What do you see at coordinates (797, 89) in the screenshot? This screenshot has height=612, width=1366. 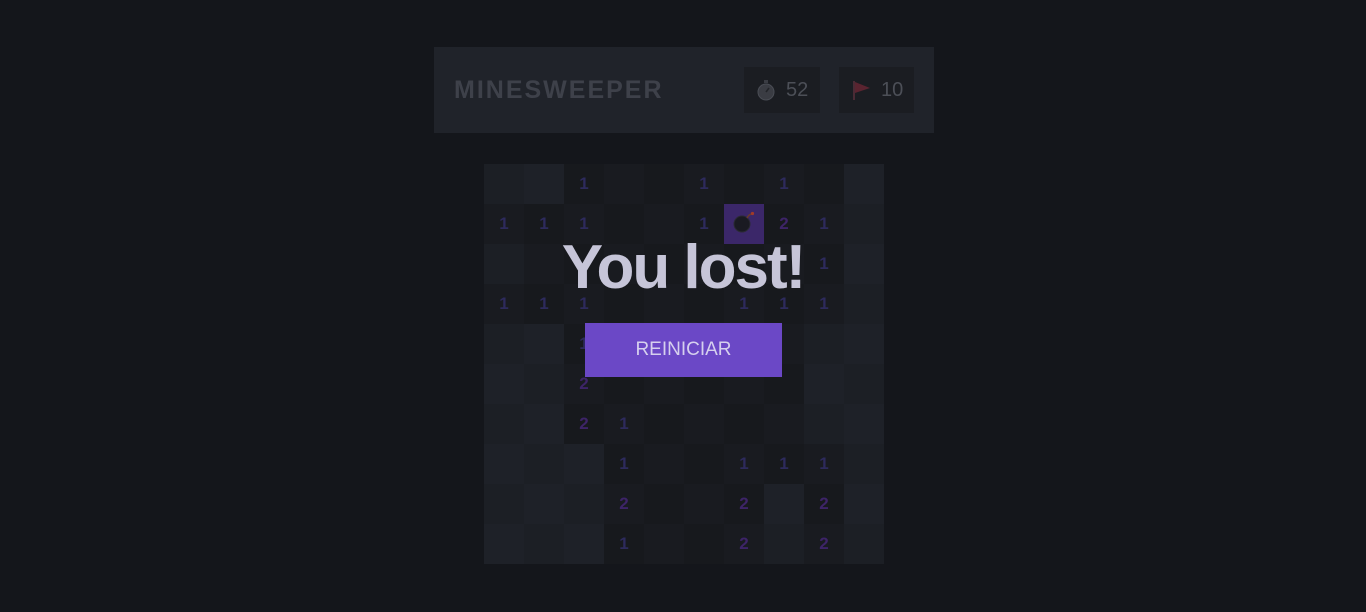 I see `timer-value: 52` at bounding box center [797, 89].